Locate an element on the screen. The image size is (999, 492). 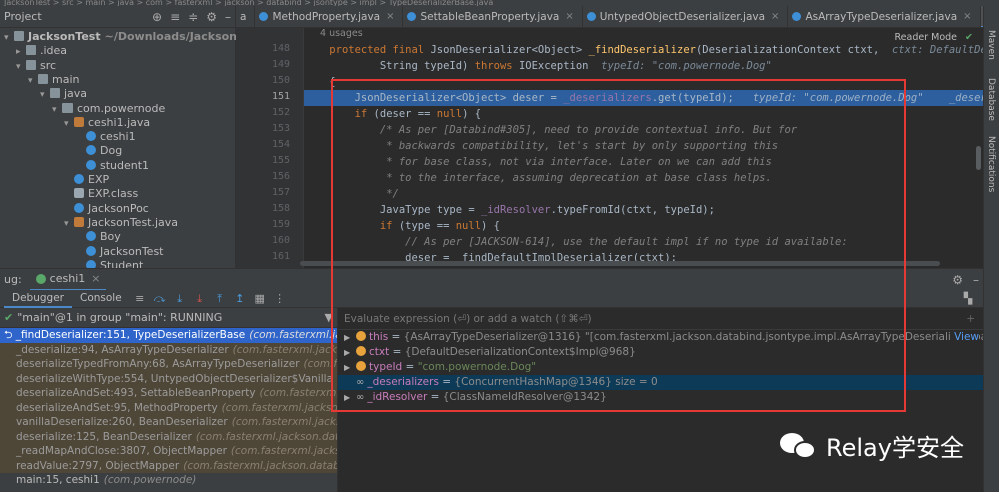
editor-horizontal-scrollbar is located at coordinates (620, 263).